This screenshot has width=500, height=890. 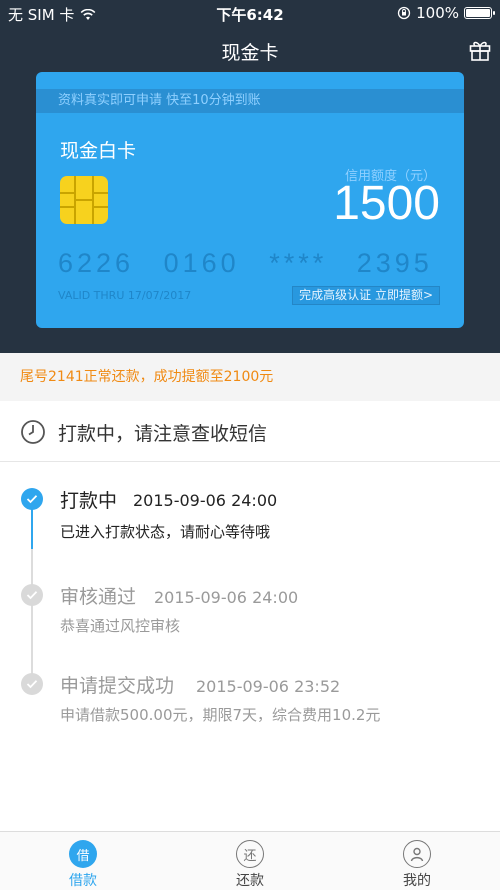 I want to click on credit-limit: 1500, so click(x=386, y=203).